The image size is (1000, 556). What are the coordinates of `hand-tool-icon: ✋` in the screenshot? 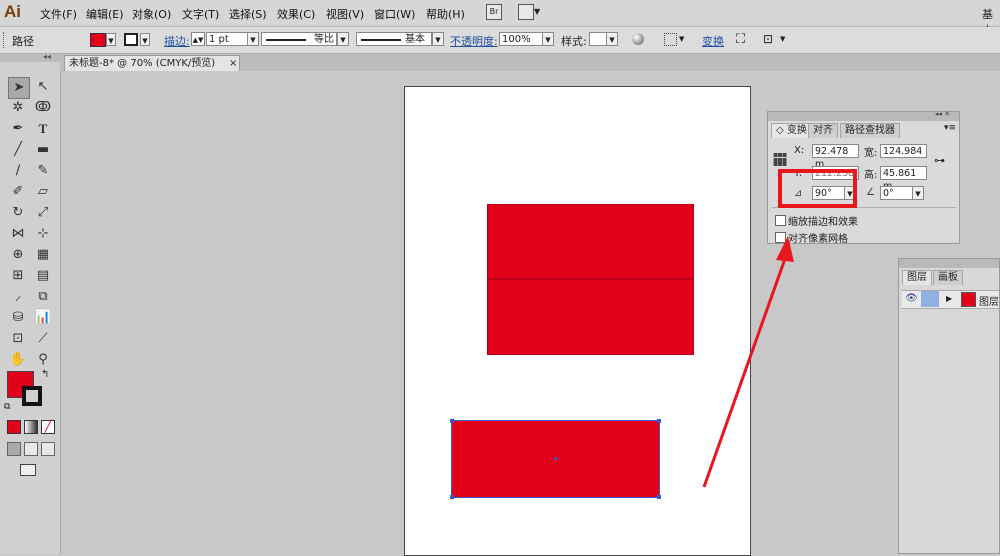 It's located at (18, 360).